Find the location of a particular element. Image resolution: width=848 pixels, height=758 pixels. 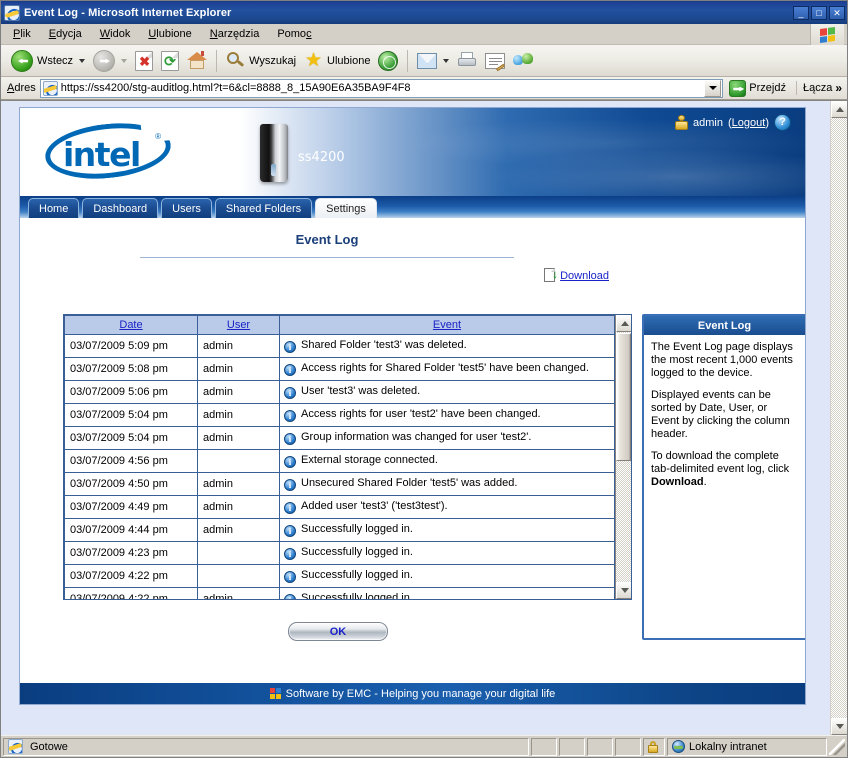

home-icon is located at coordinates (197, 60).